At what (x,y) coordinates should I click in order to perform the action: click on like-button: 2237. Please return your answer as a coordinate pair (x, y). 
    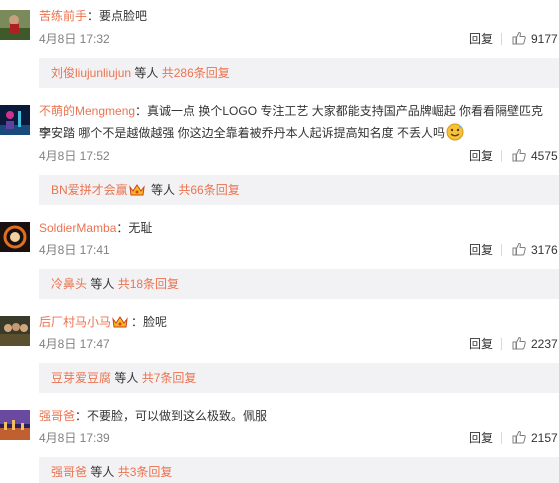
    Looking at the image, I should click on (535, 344).